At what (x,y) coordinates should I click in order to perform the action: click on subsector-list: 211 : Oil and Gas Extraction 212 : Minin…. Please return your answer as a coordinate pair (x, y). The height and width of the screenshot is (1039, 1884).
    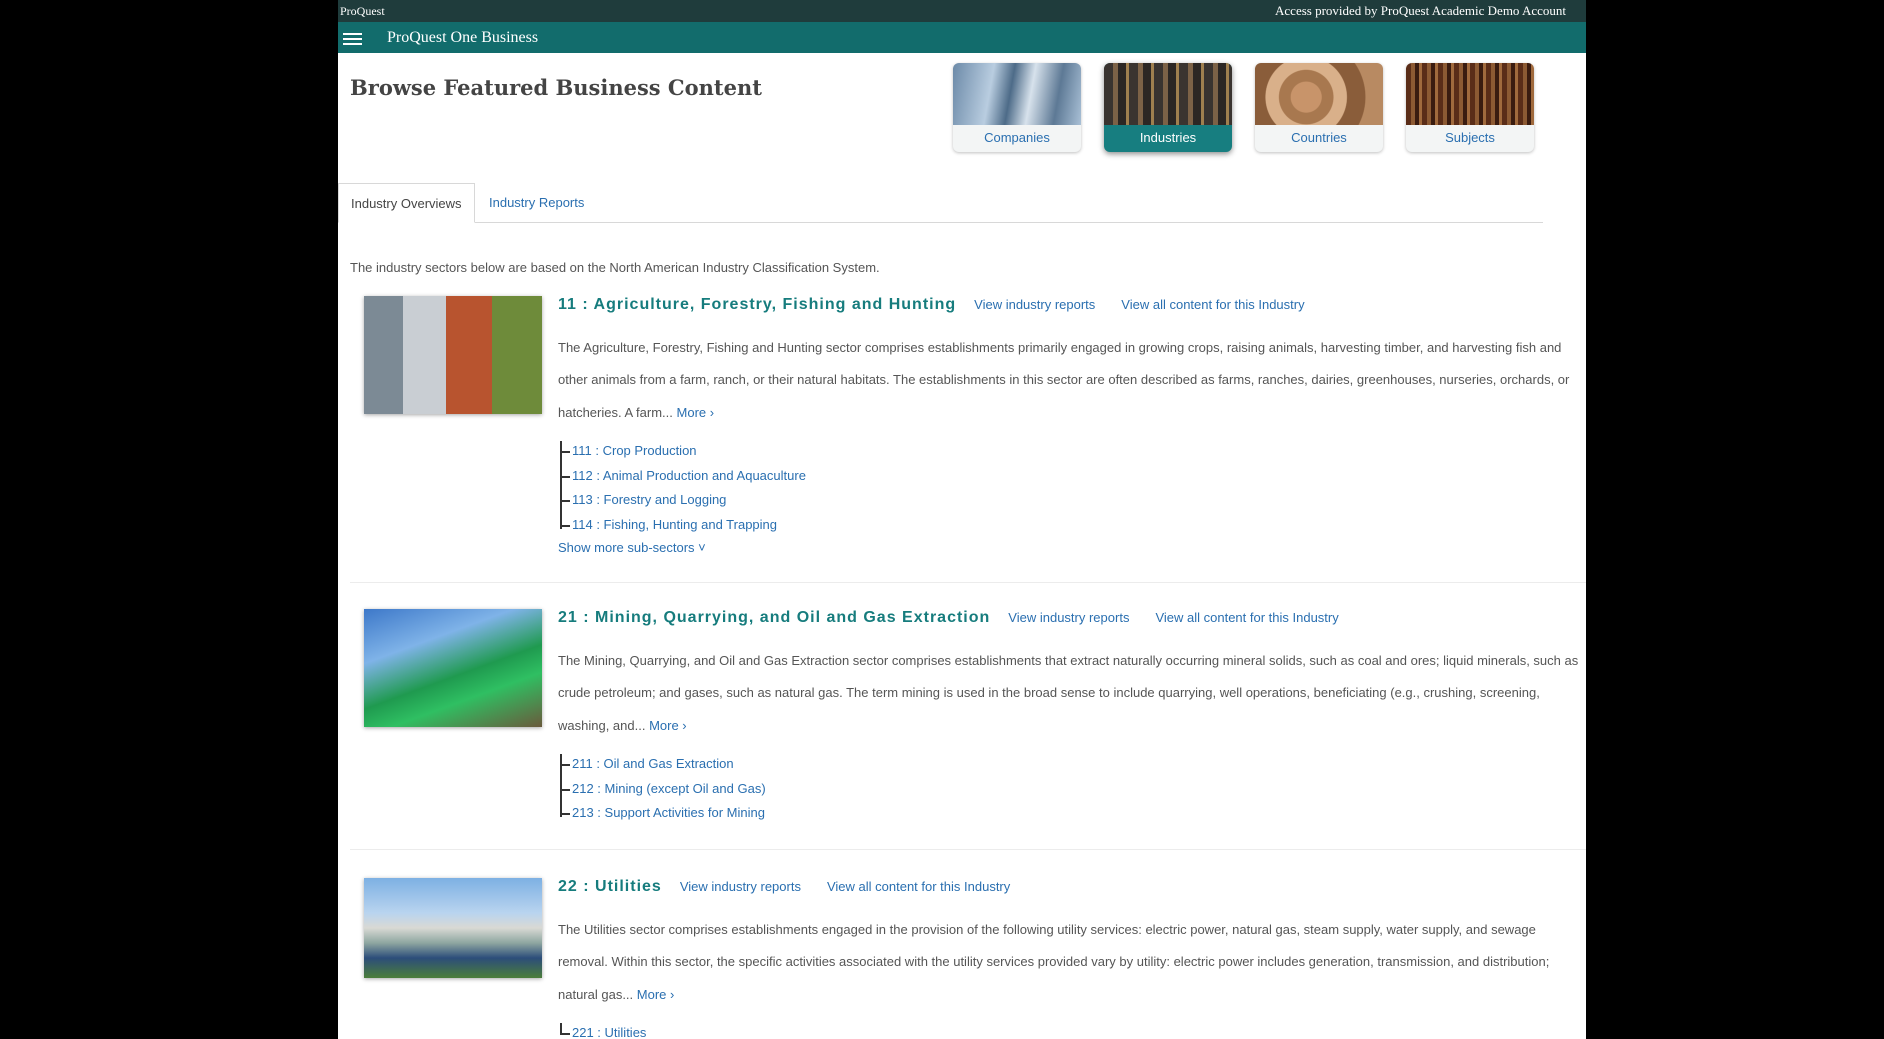
    Looking at the image, I should click on (1070, 789).